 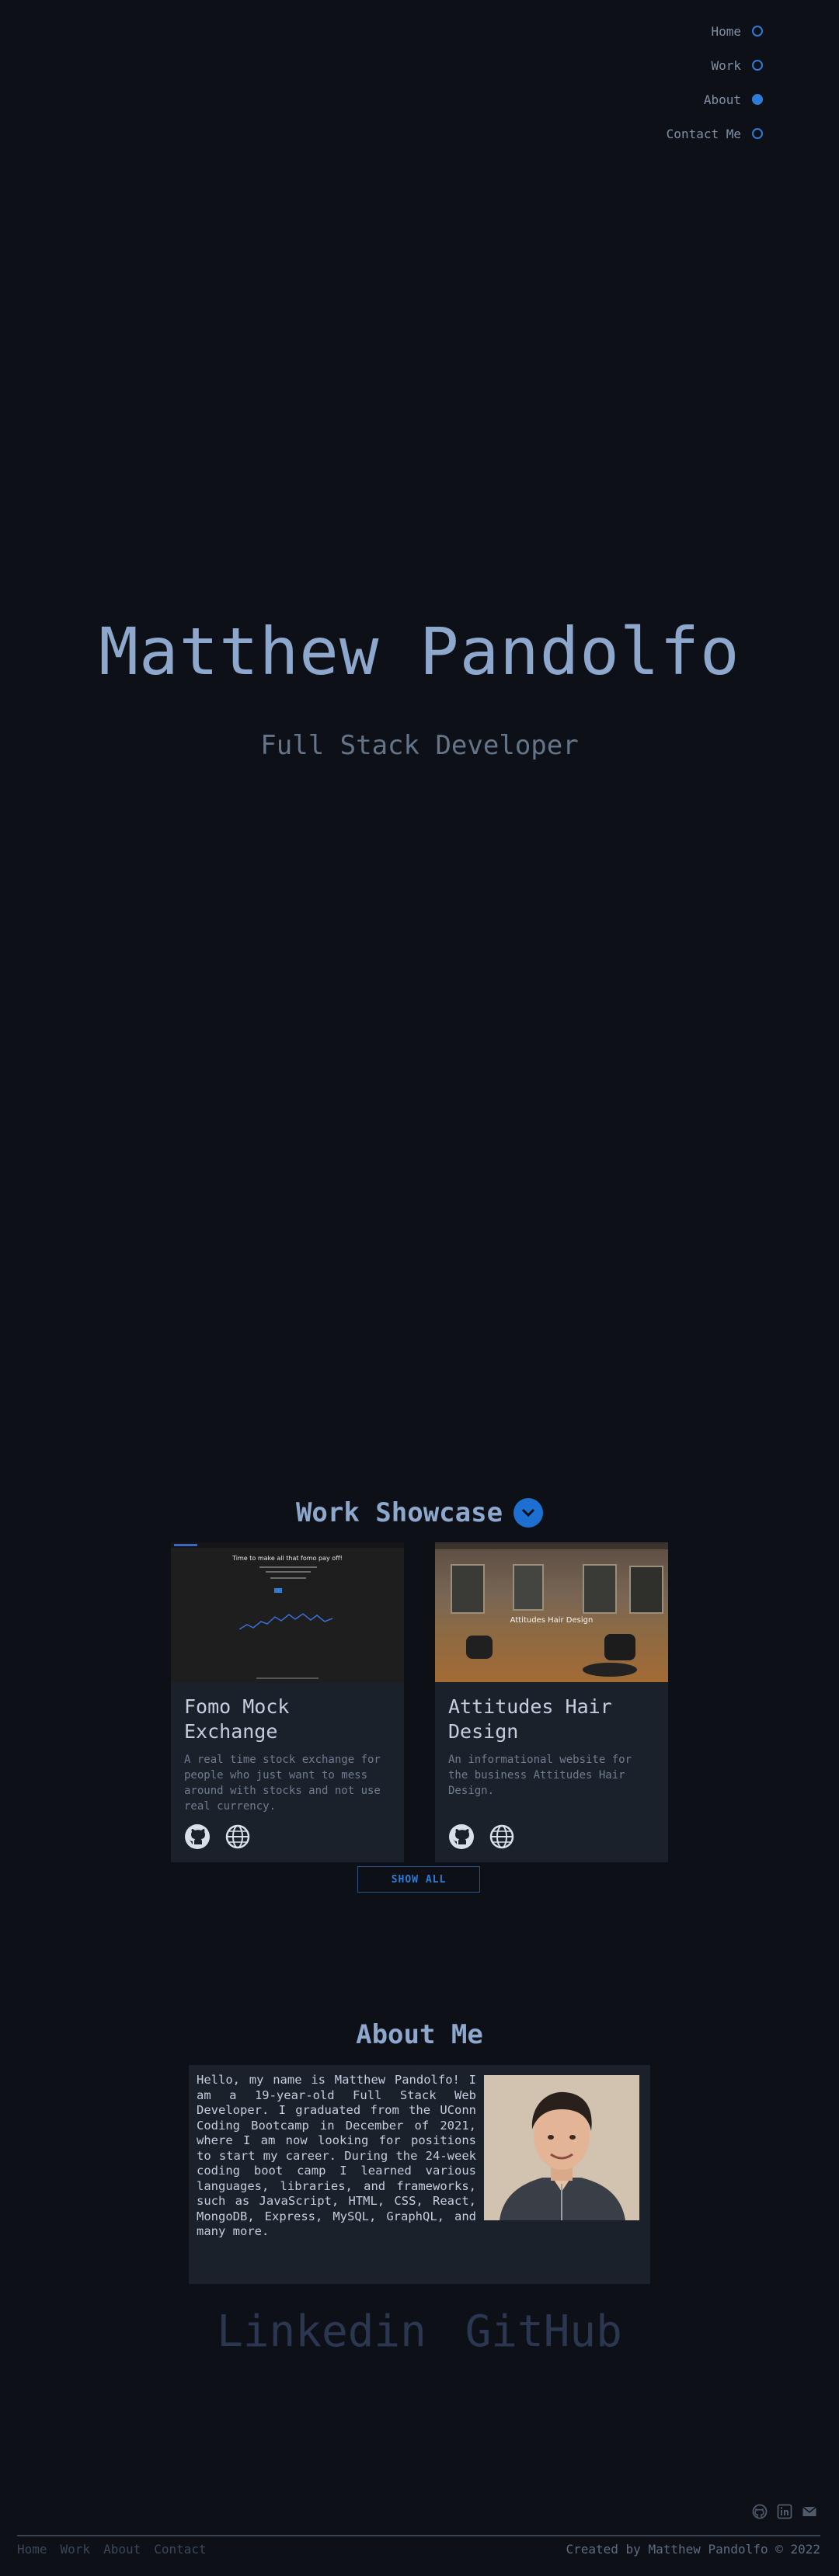 What do you see at coordinates (419, 745) in the screenshot?
I see `hero-subtitle: Full Stack Developer` at bounding box center [419, 745].